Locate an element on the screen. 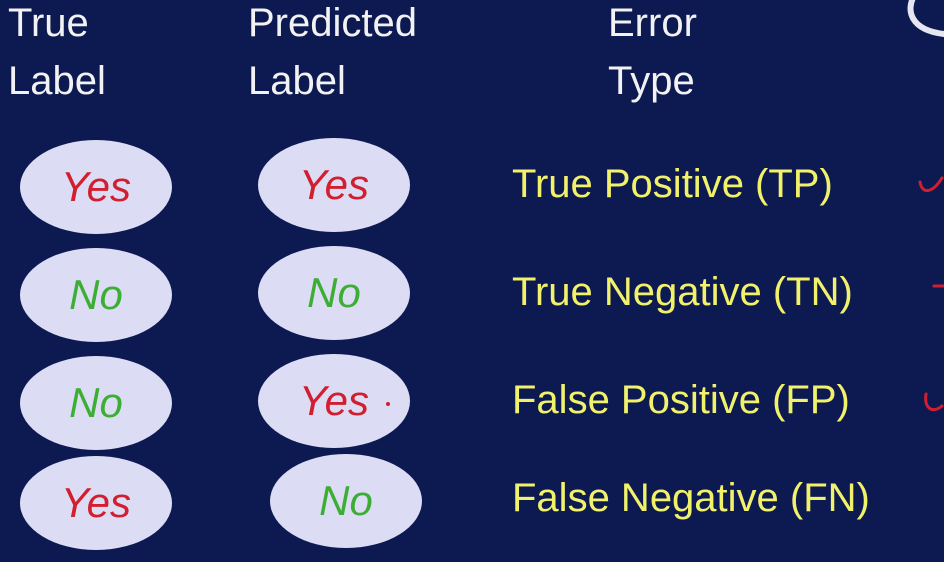 This screenshot has height=562, width=944. header-error-type: Error Type is located at coordinates (652, 55).